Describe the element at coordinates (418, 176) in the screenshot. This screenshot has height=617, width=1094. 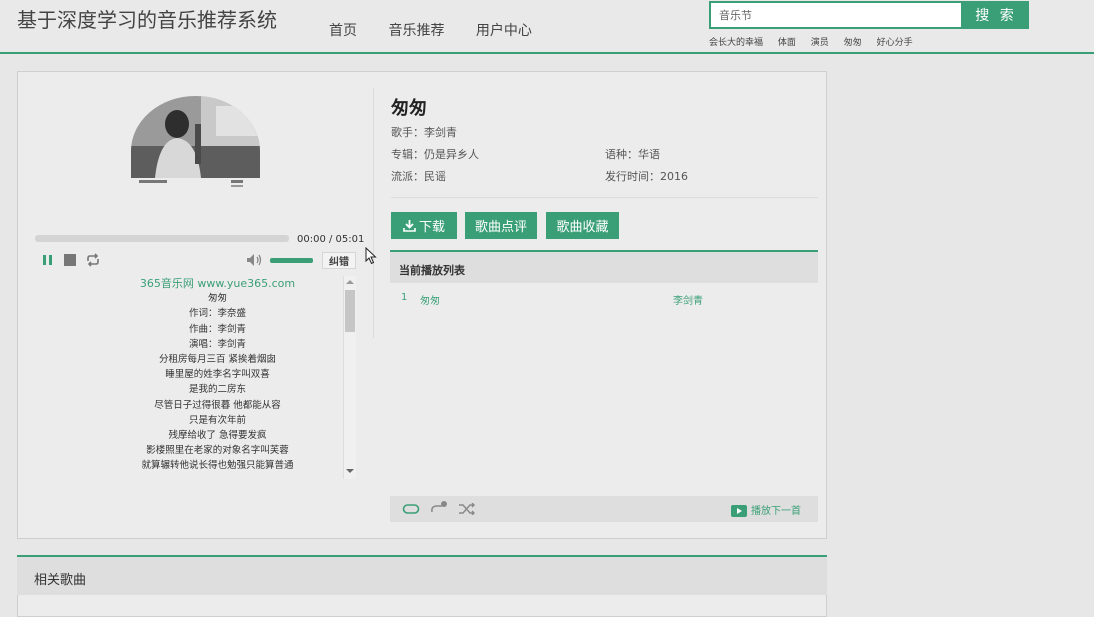
I see `song-genre: 流派：民谣` at that location.